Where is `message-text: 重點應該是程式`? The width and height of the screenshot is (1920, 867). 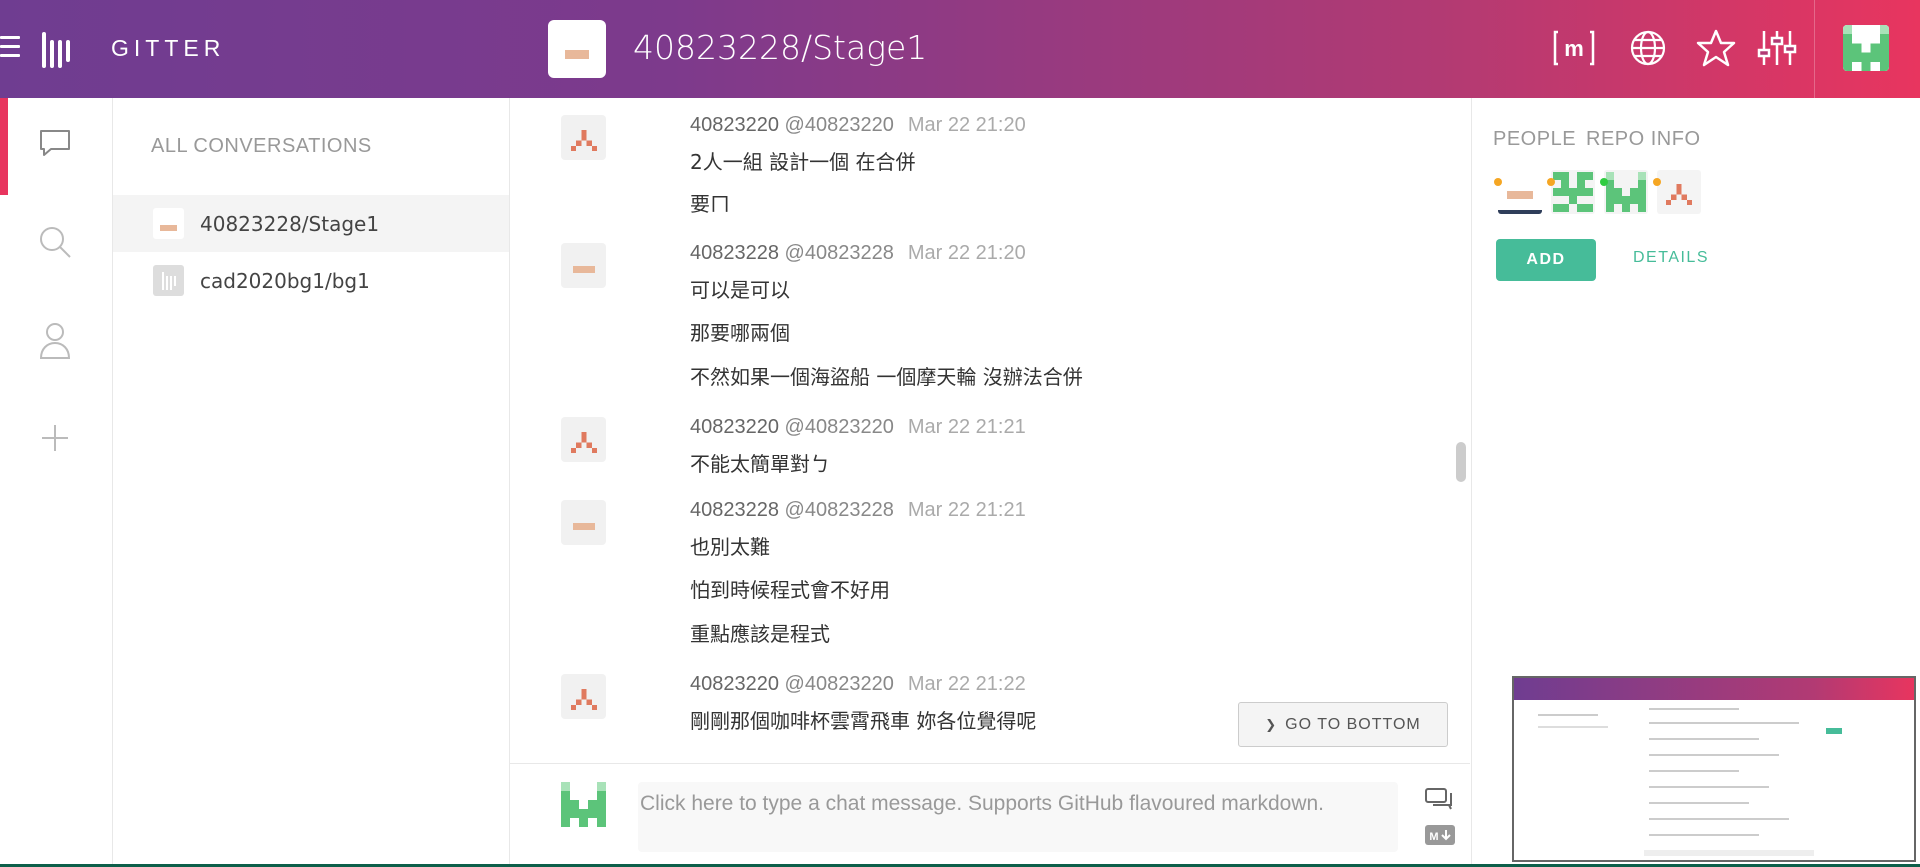
message-text: 重點應該是程式 is located at coordinates (760, 634).